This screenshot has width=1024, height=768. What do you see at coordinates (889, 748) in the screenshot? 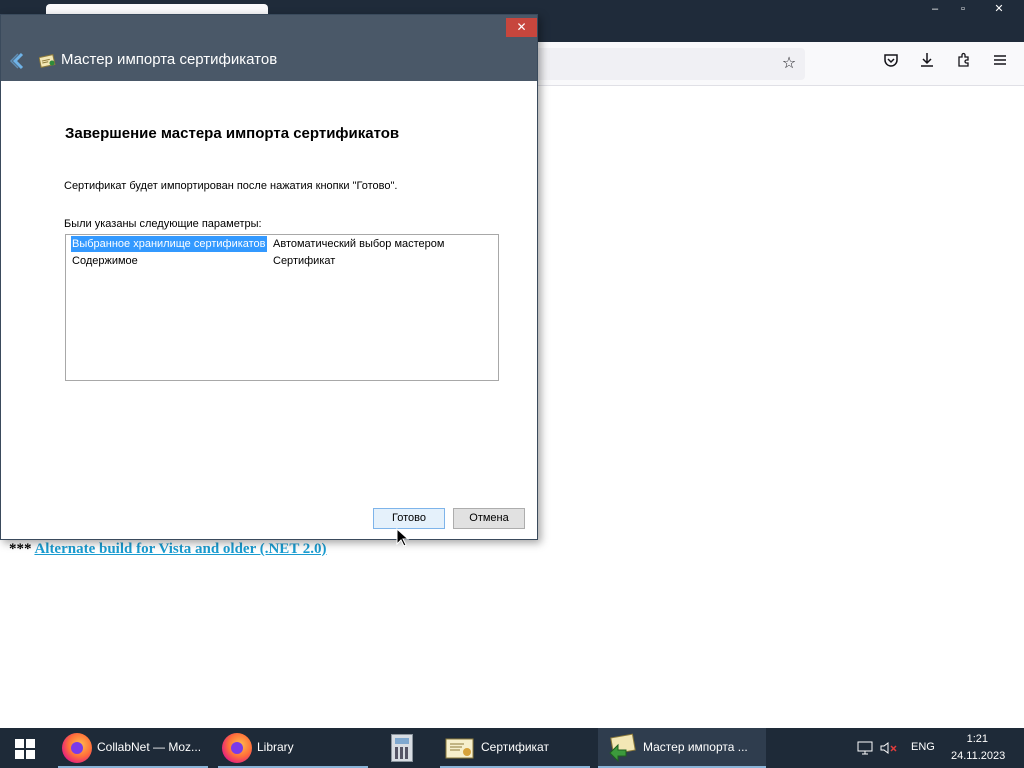
I see `volume-muted-icon` at bounding box center [889, 748].